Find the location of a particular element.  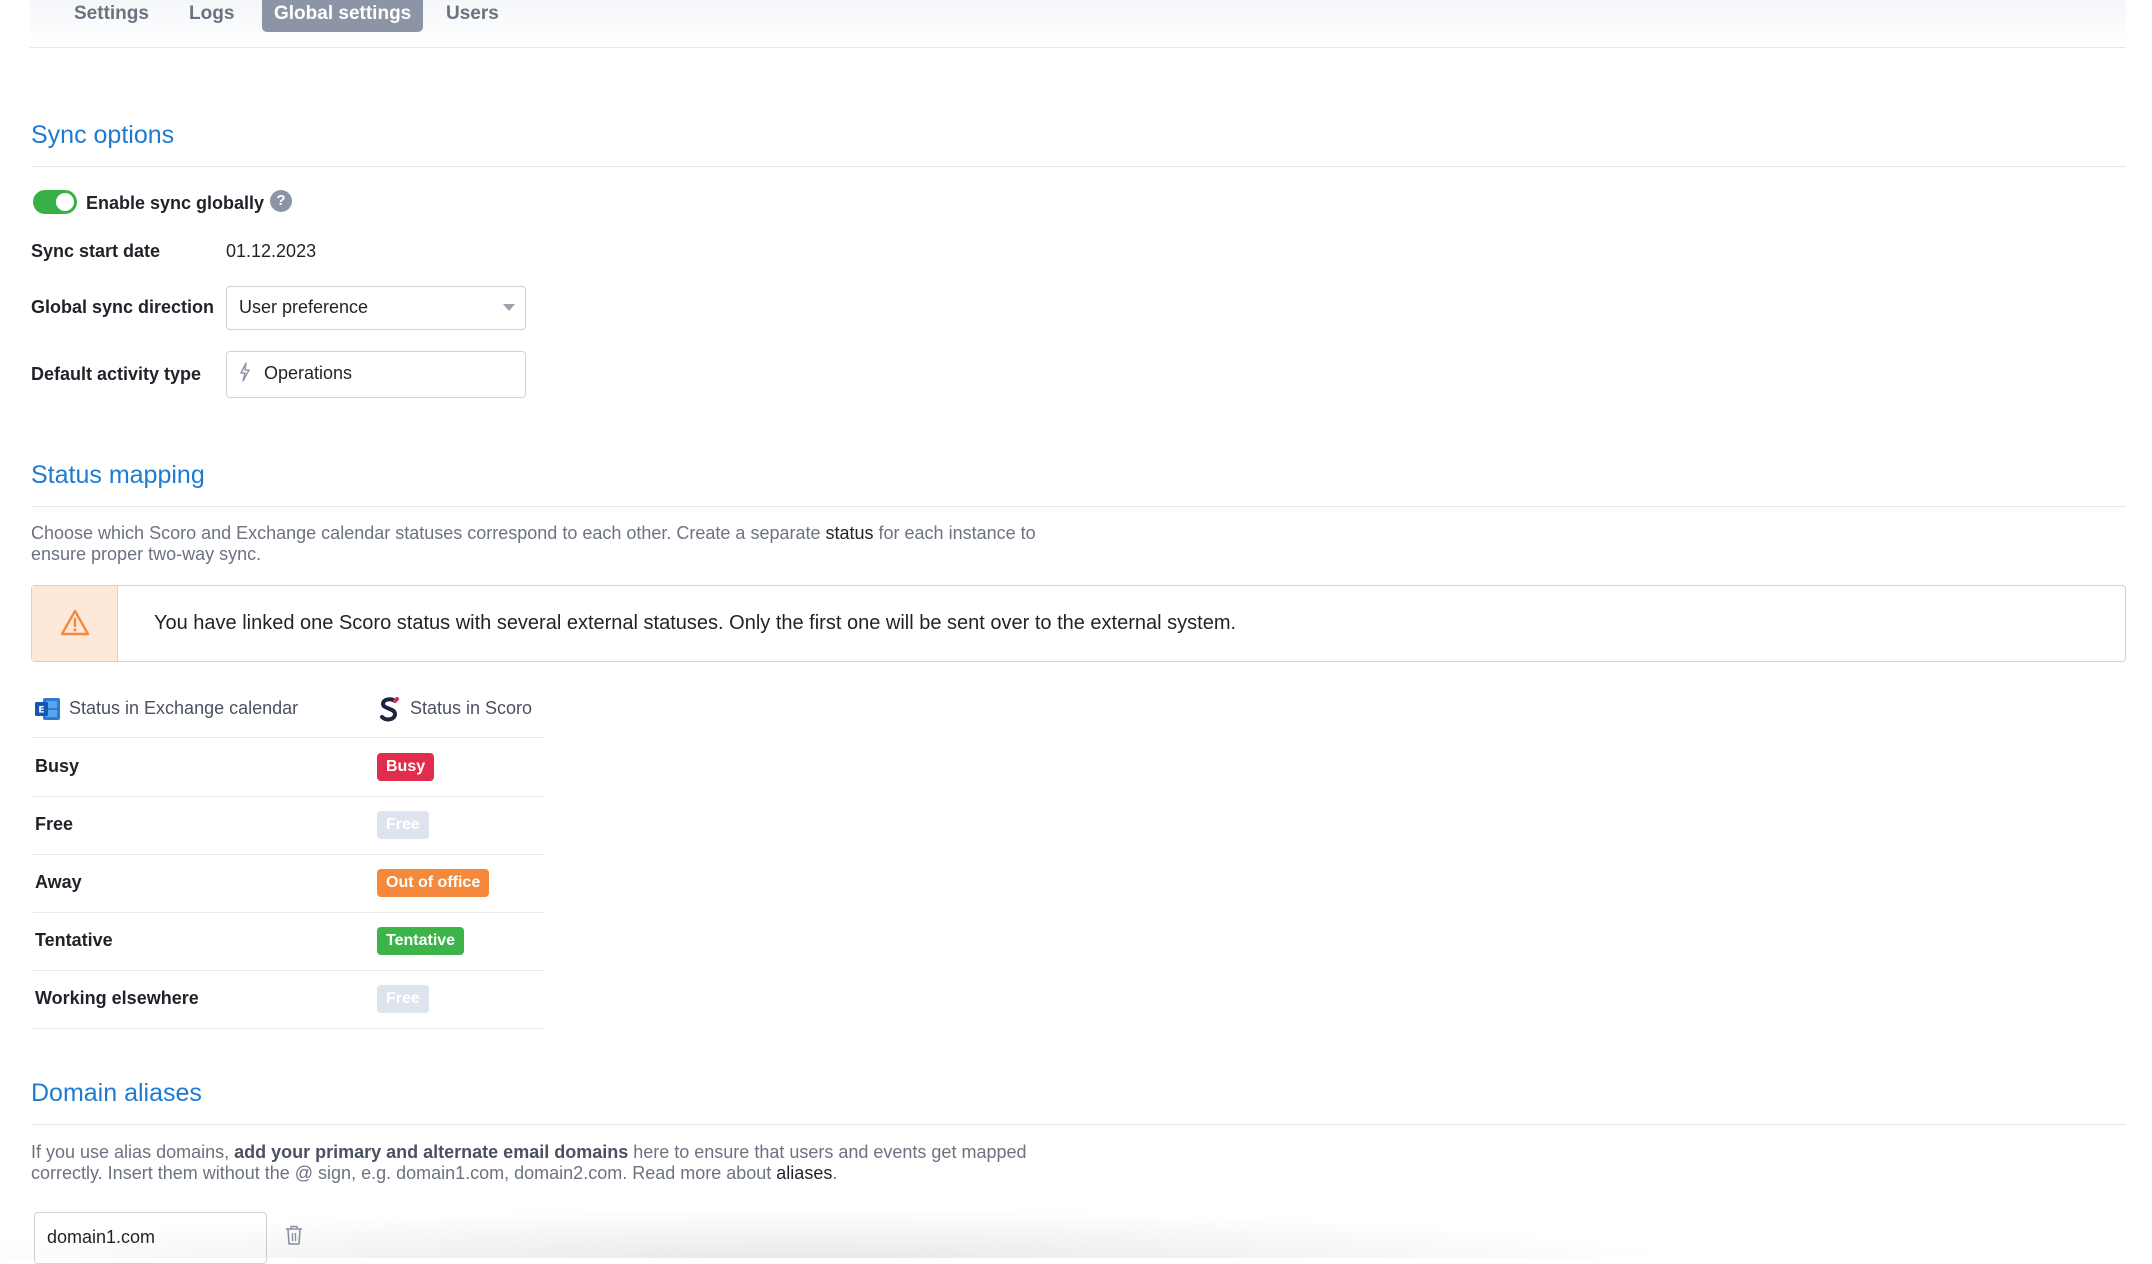

column-scoro-status: Status in Scoro is located at coordinates (471, 708).